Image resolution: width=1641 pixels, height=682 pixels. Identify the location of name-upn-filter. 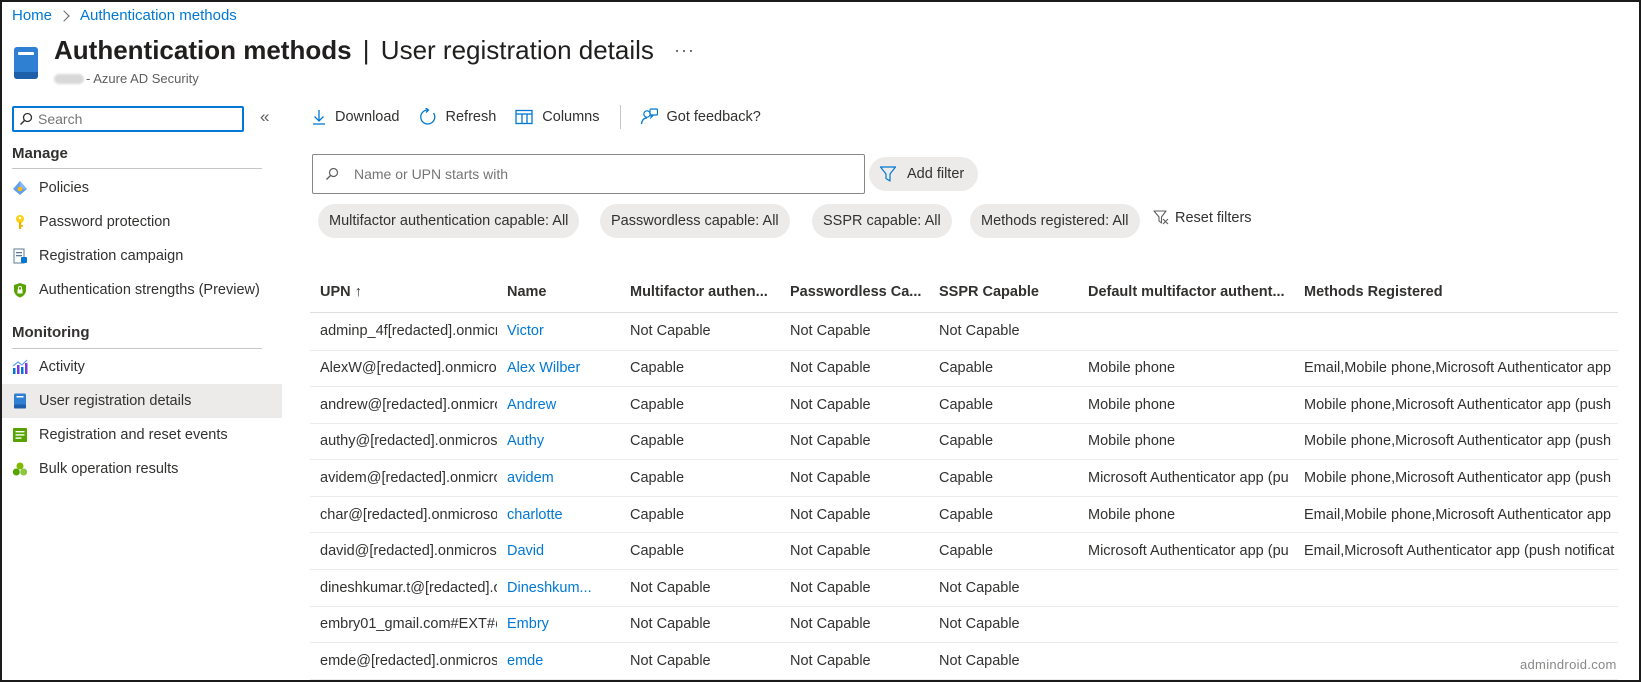
(588, 174).